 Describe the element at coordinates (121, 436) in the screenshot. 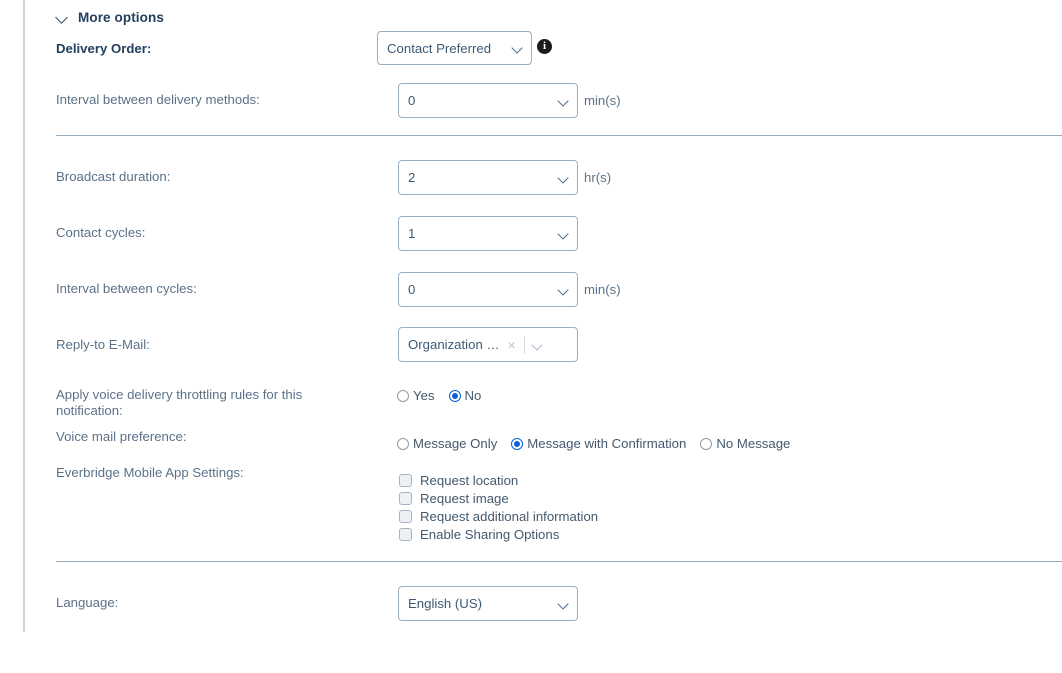

I see `voice-mail-preference-label: Voice mail preference:` at that location.